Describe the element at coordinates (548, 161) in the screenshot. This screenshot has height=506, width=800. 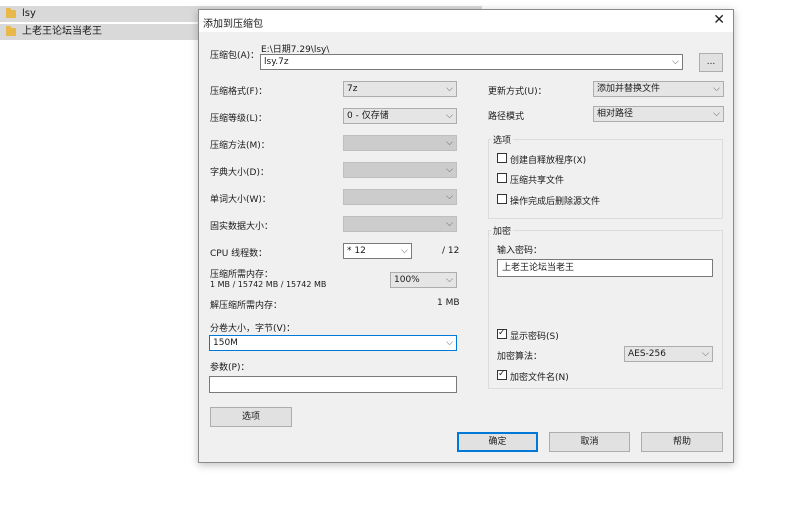
I see `sfx-label: 创建自释放程序(X)` at that location.